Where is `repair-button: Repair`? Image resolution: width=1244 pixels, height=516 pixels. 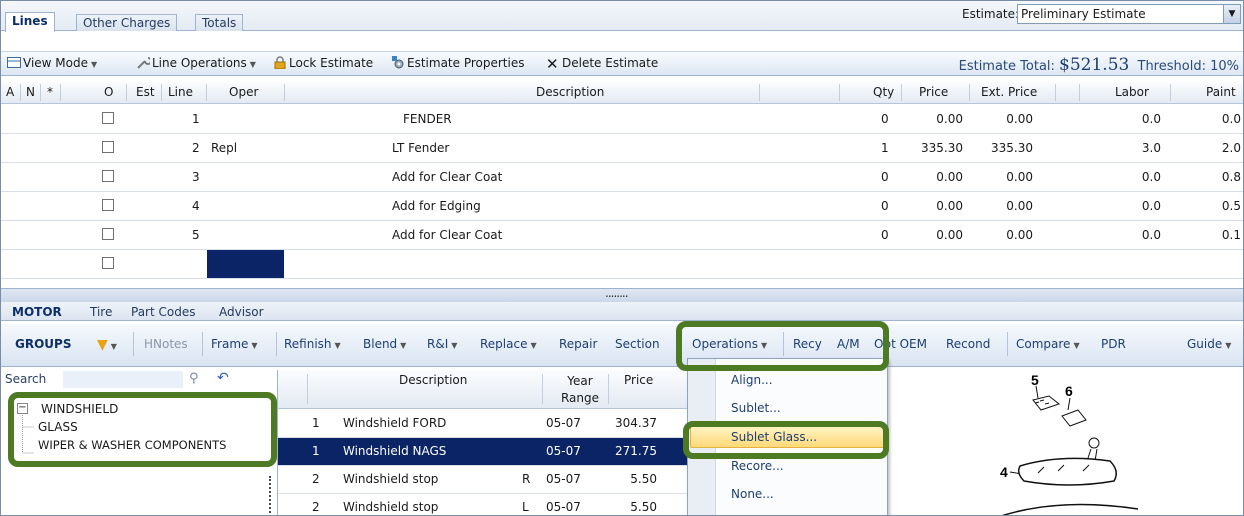 repair-button: Repair is located at coordinates (578, 344).